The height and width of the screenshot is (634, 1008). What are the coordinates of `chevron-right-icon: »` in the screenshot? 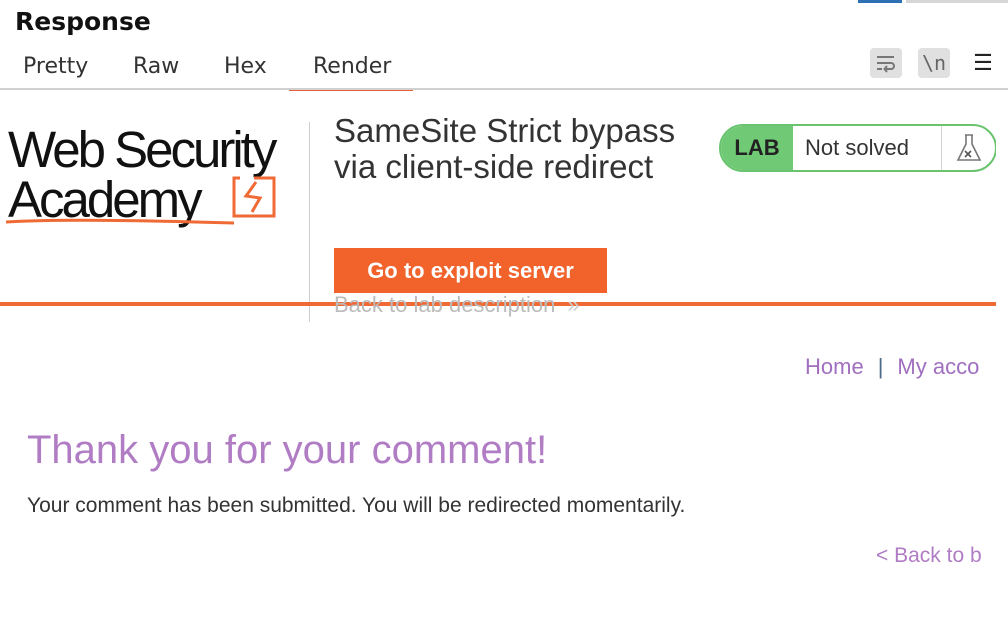 It's located at (573, 304).